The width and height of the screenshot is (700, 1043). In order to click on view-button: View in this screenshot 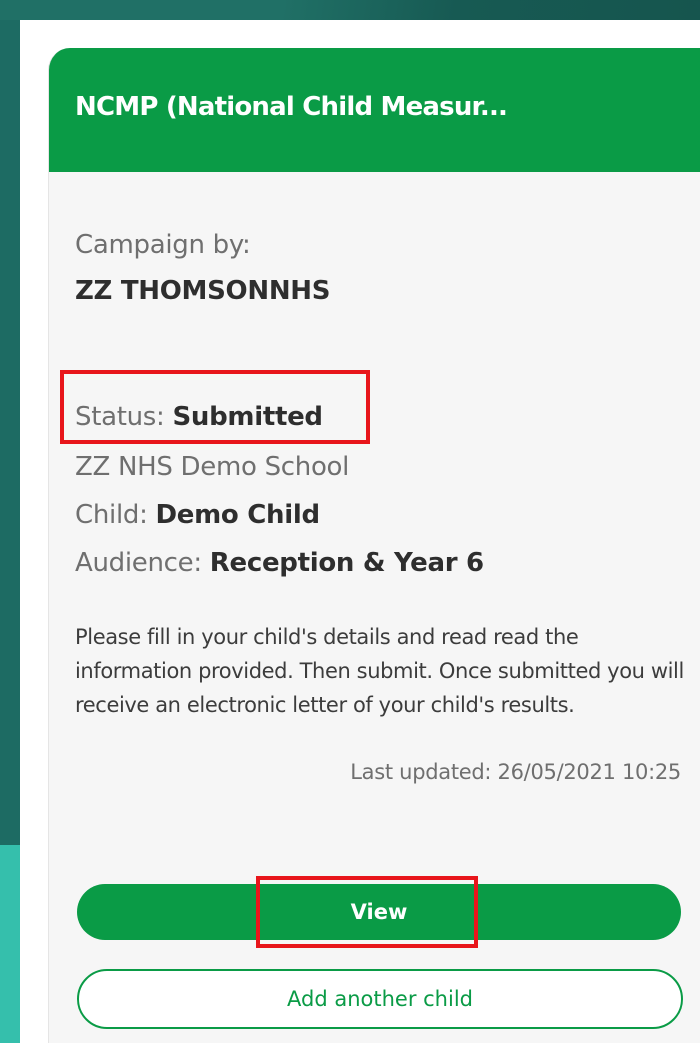, I will do `click(379, 912)`.